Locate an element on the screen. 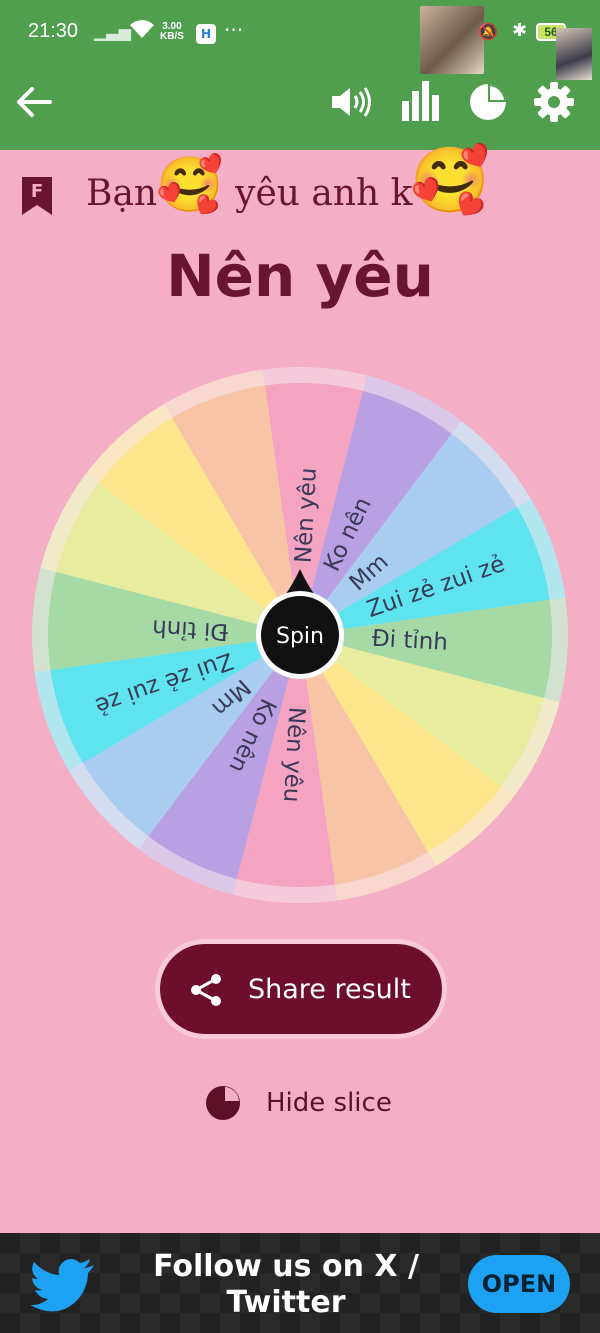  network-speed: 3.00 KB/S is located at coordinates (172, 32).